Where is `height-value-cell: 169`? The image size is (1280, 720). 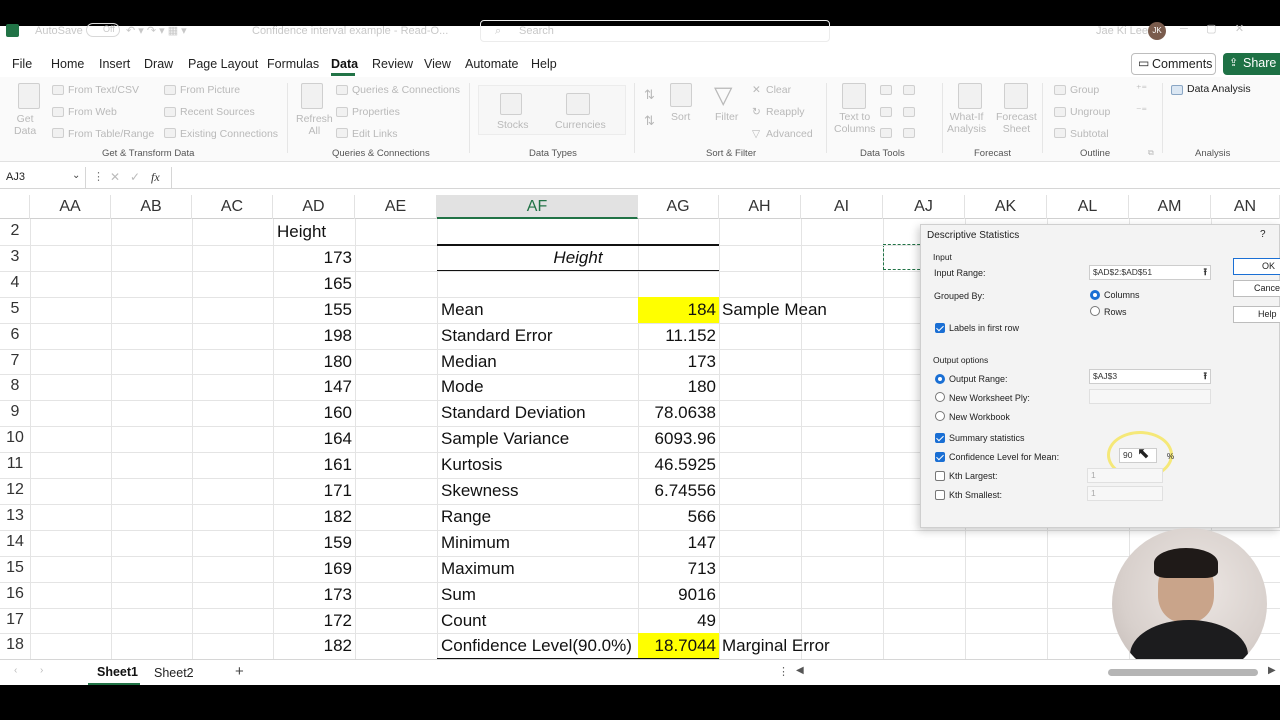 height-value-cell: 169 is located at coordinates (312, 569).